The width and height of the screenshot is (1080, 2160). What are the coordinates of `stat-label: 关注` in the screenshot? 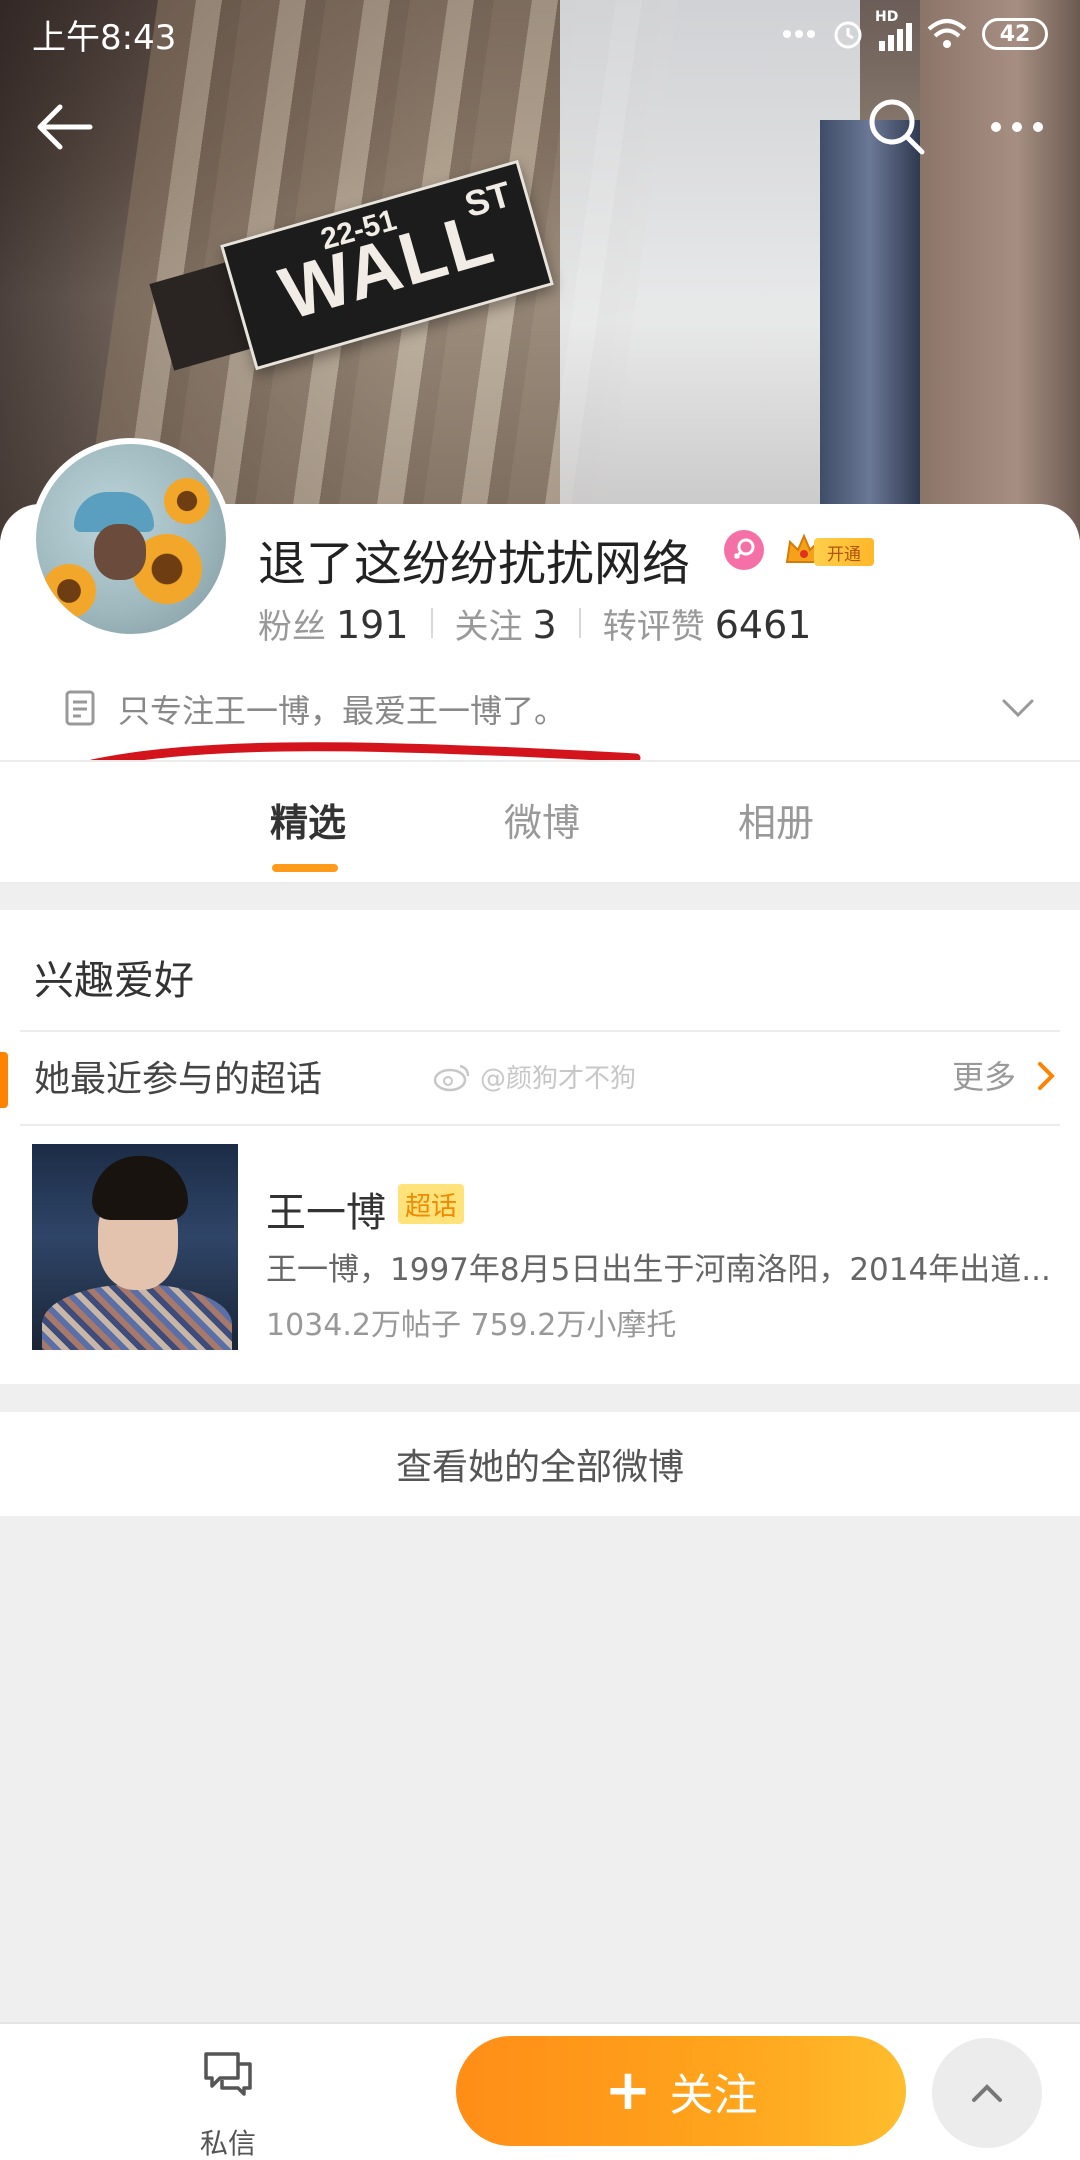 It's located at (488, 626).